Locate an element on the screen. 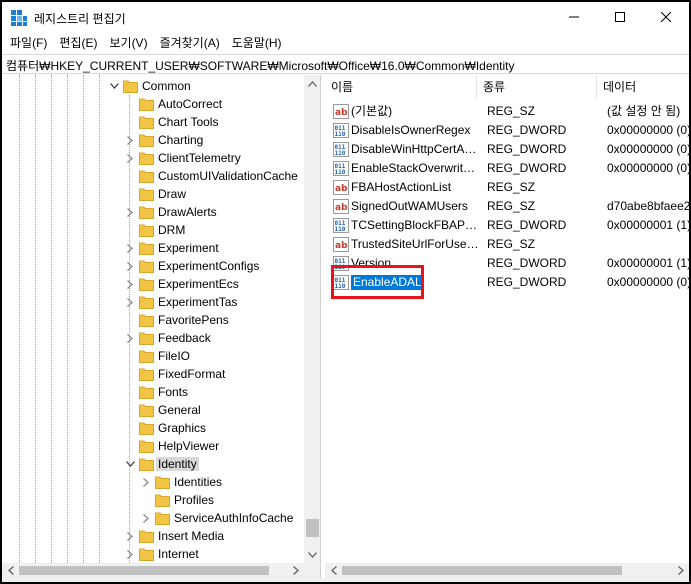 The width and height of the screenshot is (691, 584). list-horizontal-scroll-thumb is located at coordinates (482, 570).